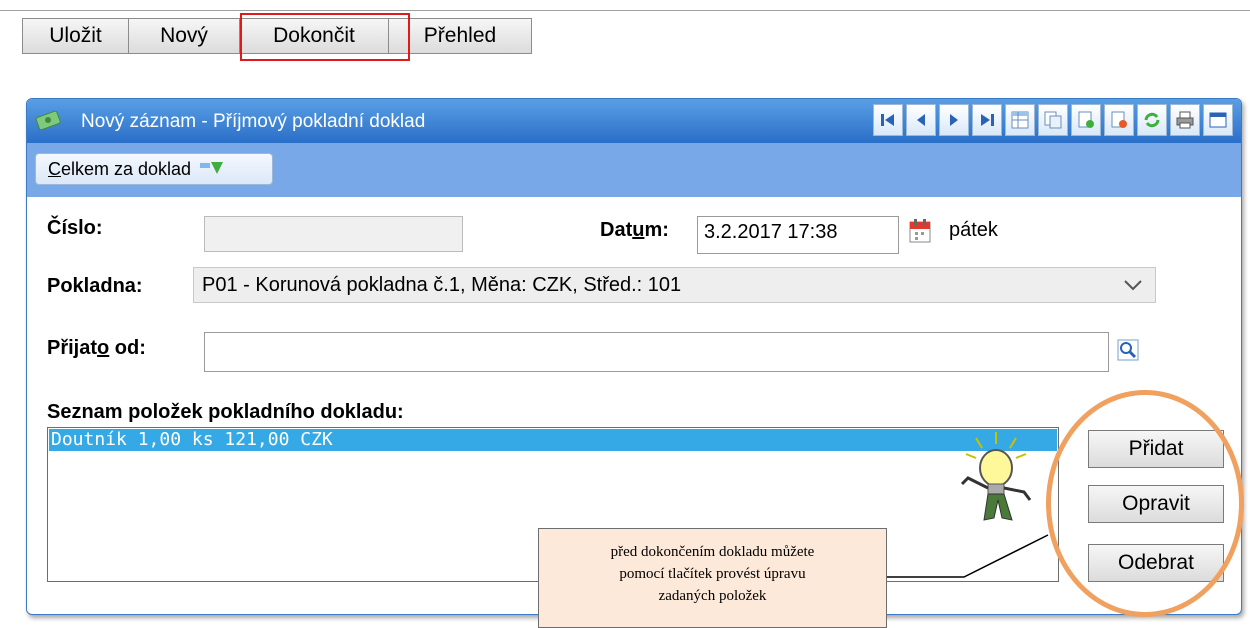 Image resolution: width=1250 pixels, height=628 pixels. Describe the element at coordinates (712, 574) in the screenshot. I see `callout-line-2: pomocí tlačítek provést úpravu` at that location.